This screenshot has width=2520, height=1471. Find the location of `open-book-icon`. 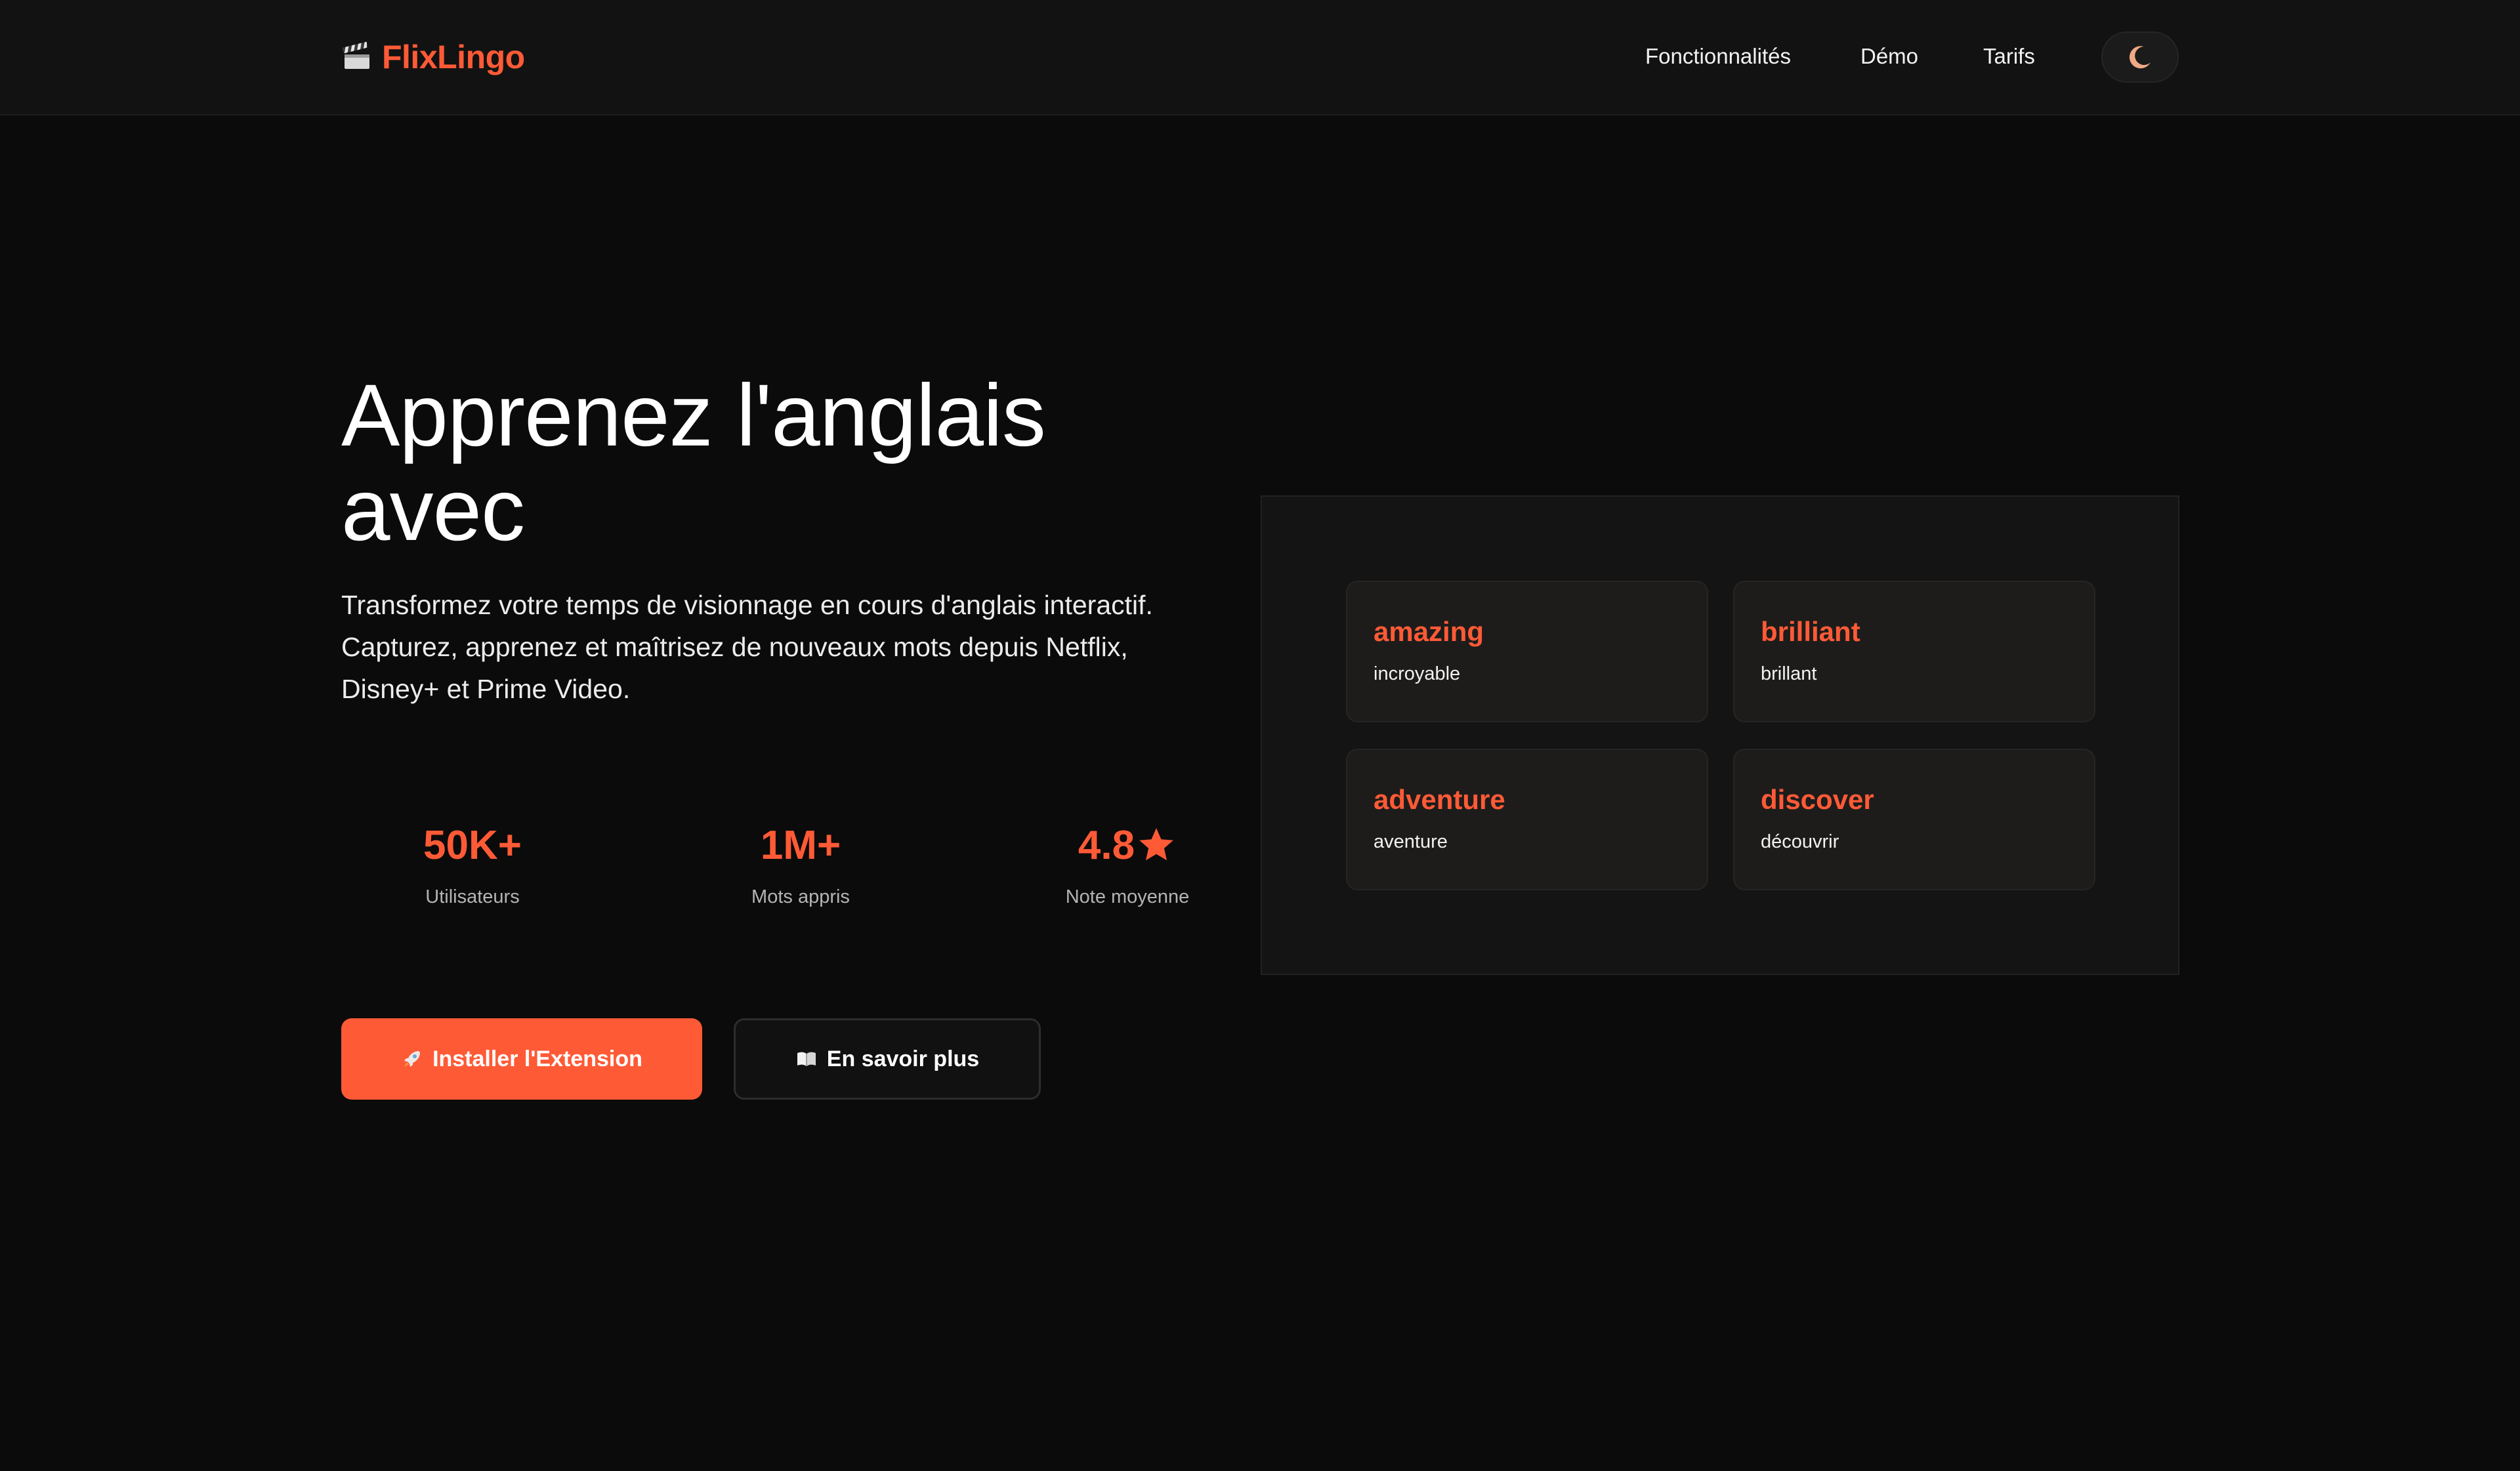

open-book-icon is located at coordinates (806, 1059).